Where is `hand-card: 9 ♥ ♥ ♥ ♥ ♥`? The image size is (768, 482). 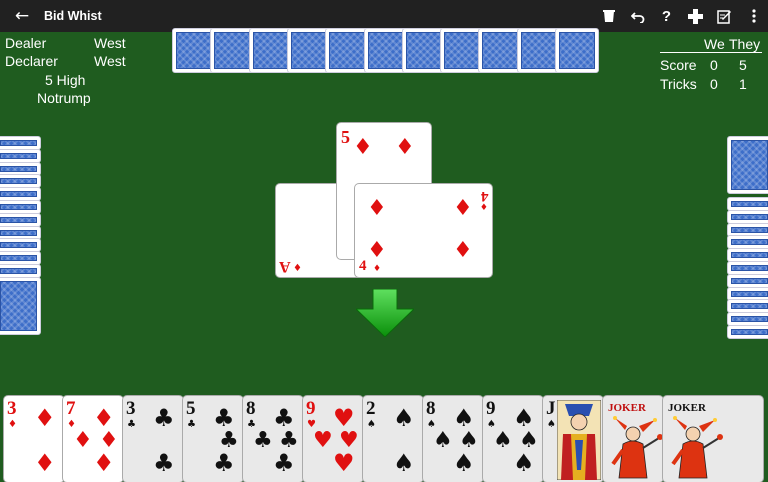
hand-card: 9 ♥ ♥ ♥ ♥ ♥ is located at coordinates (333, 439).